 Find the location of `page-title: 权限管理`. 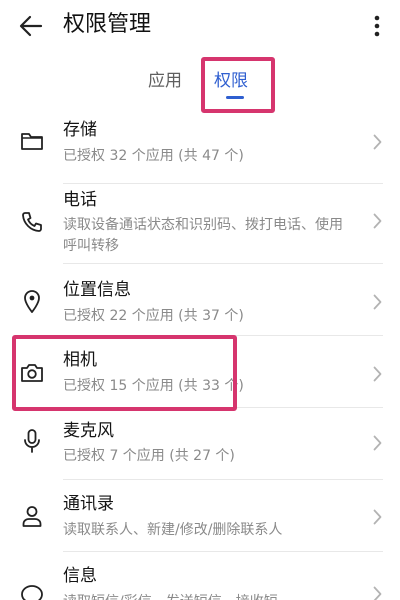

page-title: 权限管理 is located at coordinates (107, 24).